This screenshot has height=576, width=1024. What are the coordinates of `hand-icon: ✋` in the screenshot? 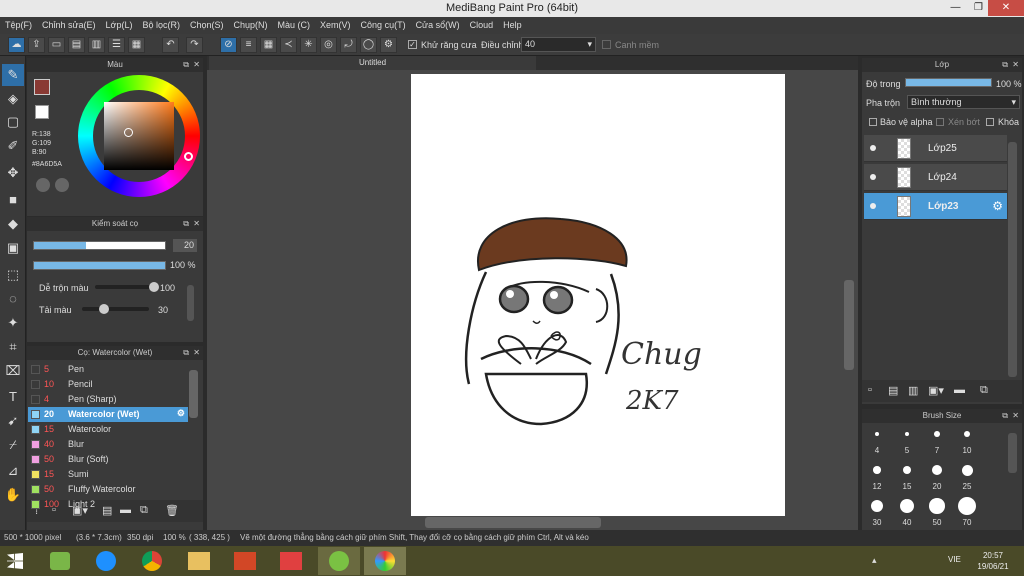 It's located at (13, 495).